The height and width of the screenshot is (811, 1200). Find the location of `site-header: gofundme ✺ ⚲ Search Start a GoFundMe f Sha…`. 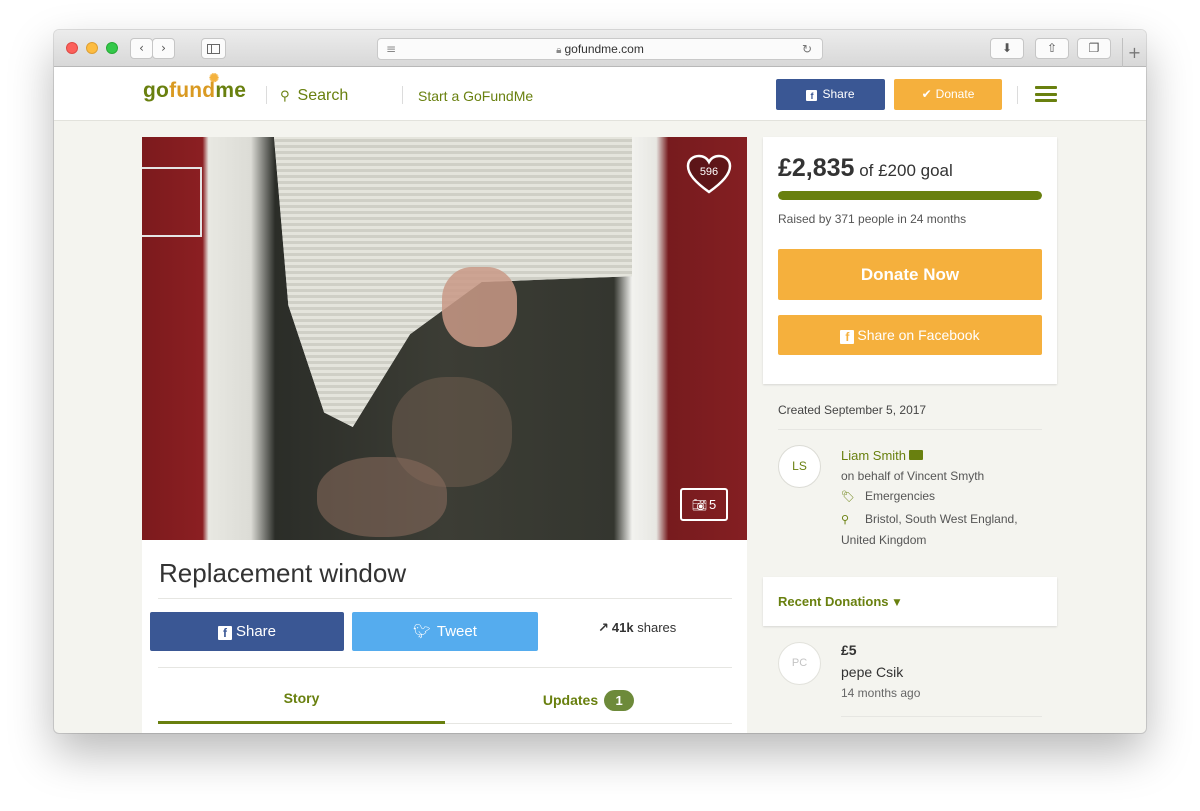

site-header: gofundme ✺ ⚲ Search Start a GoFundMe f Sha… is located at coordinates (600, 94).